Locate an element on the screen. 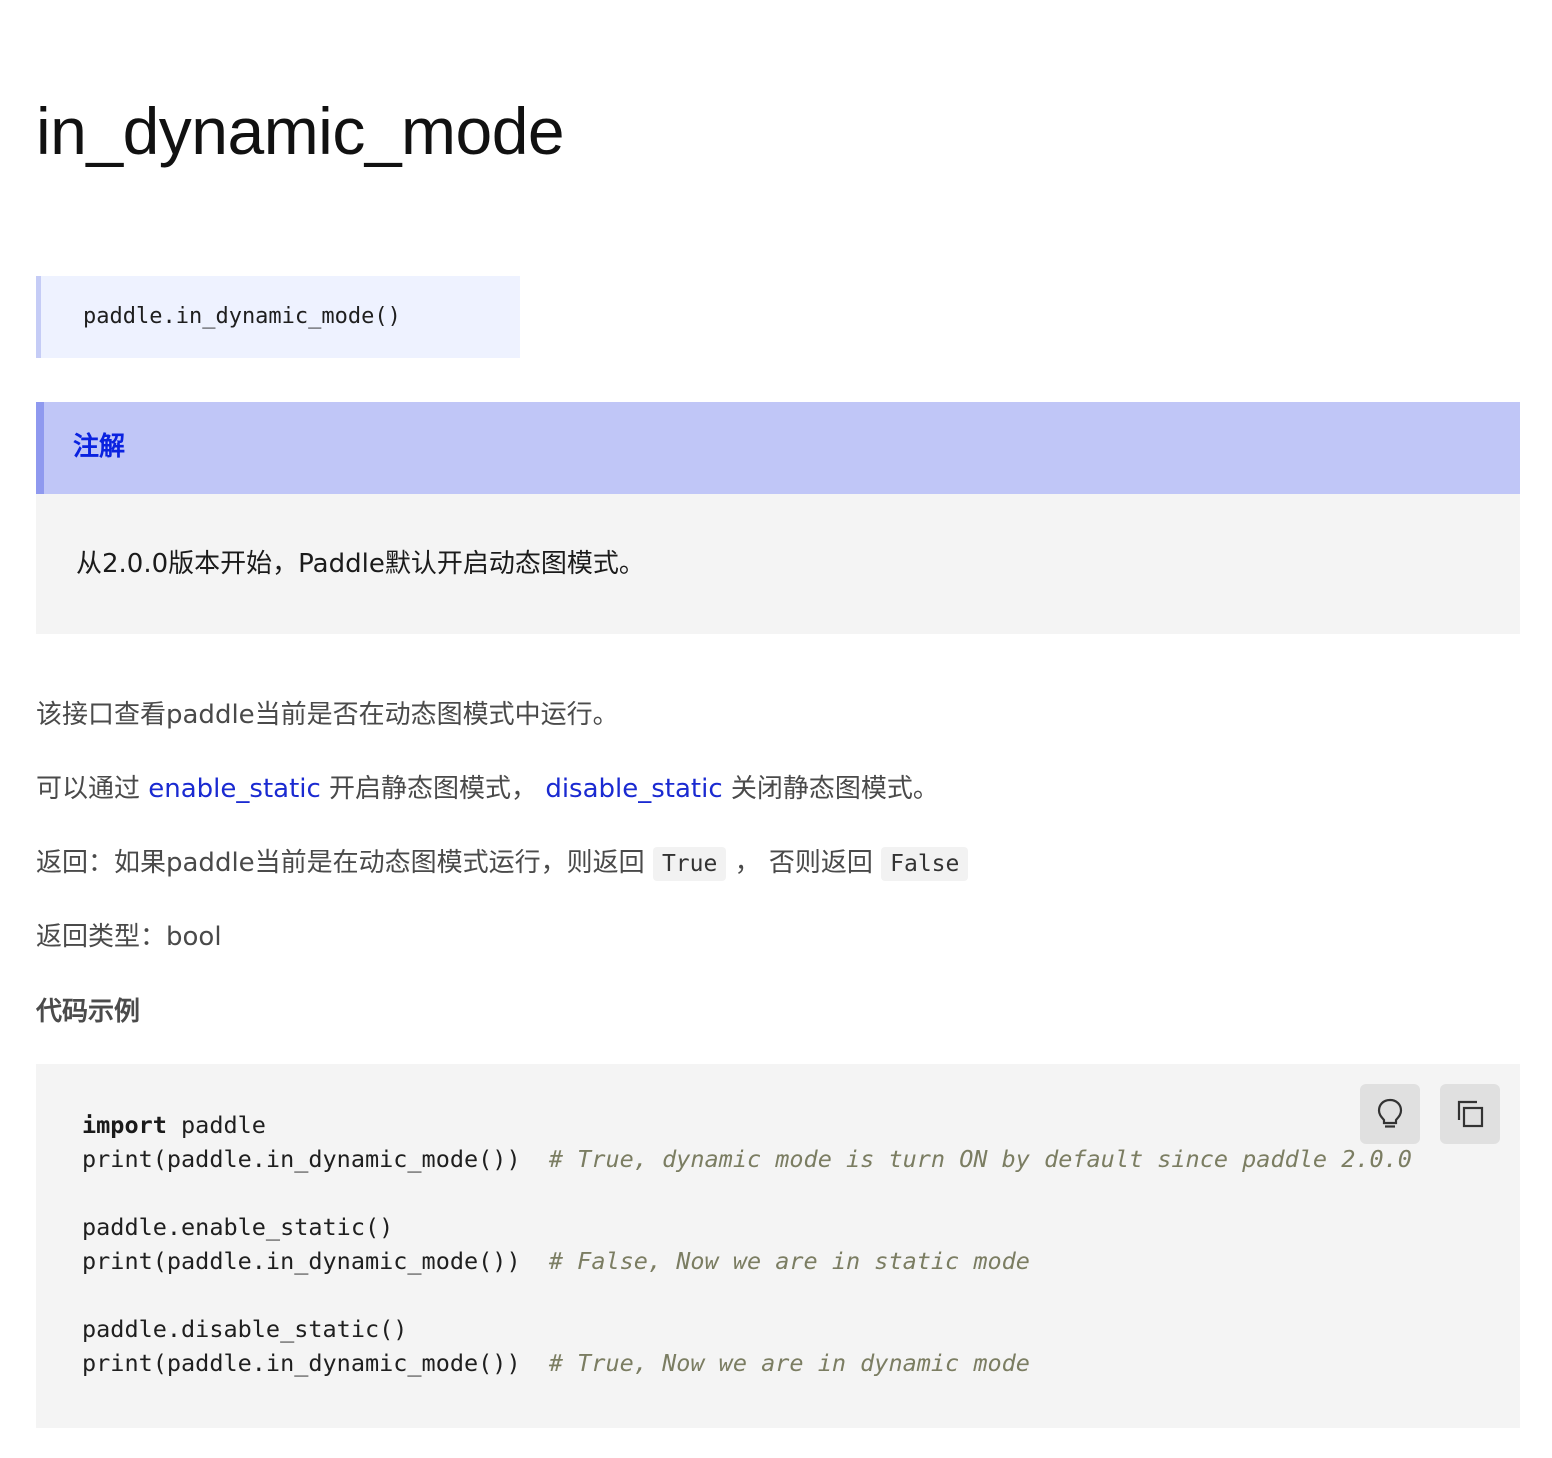  toggle-suffix: 关闭静态图模式。 is located at coordinates (830, 789).